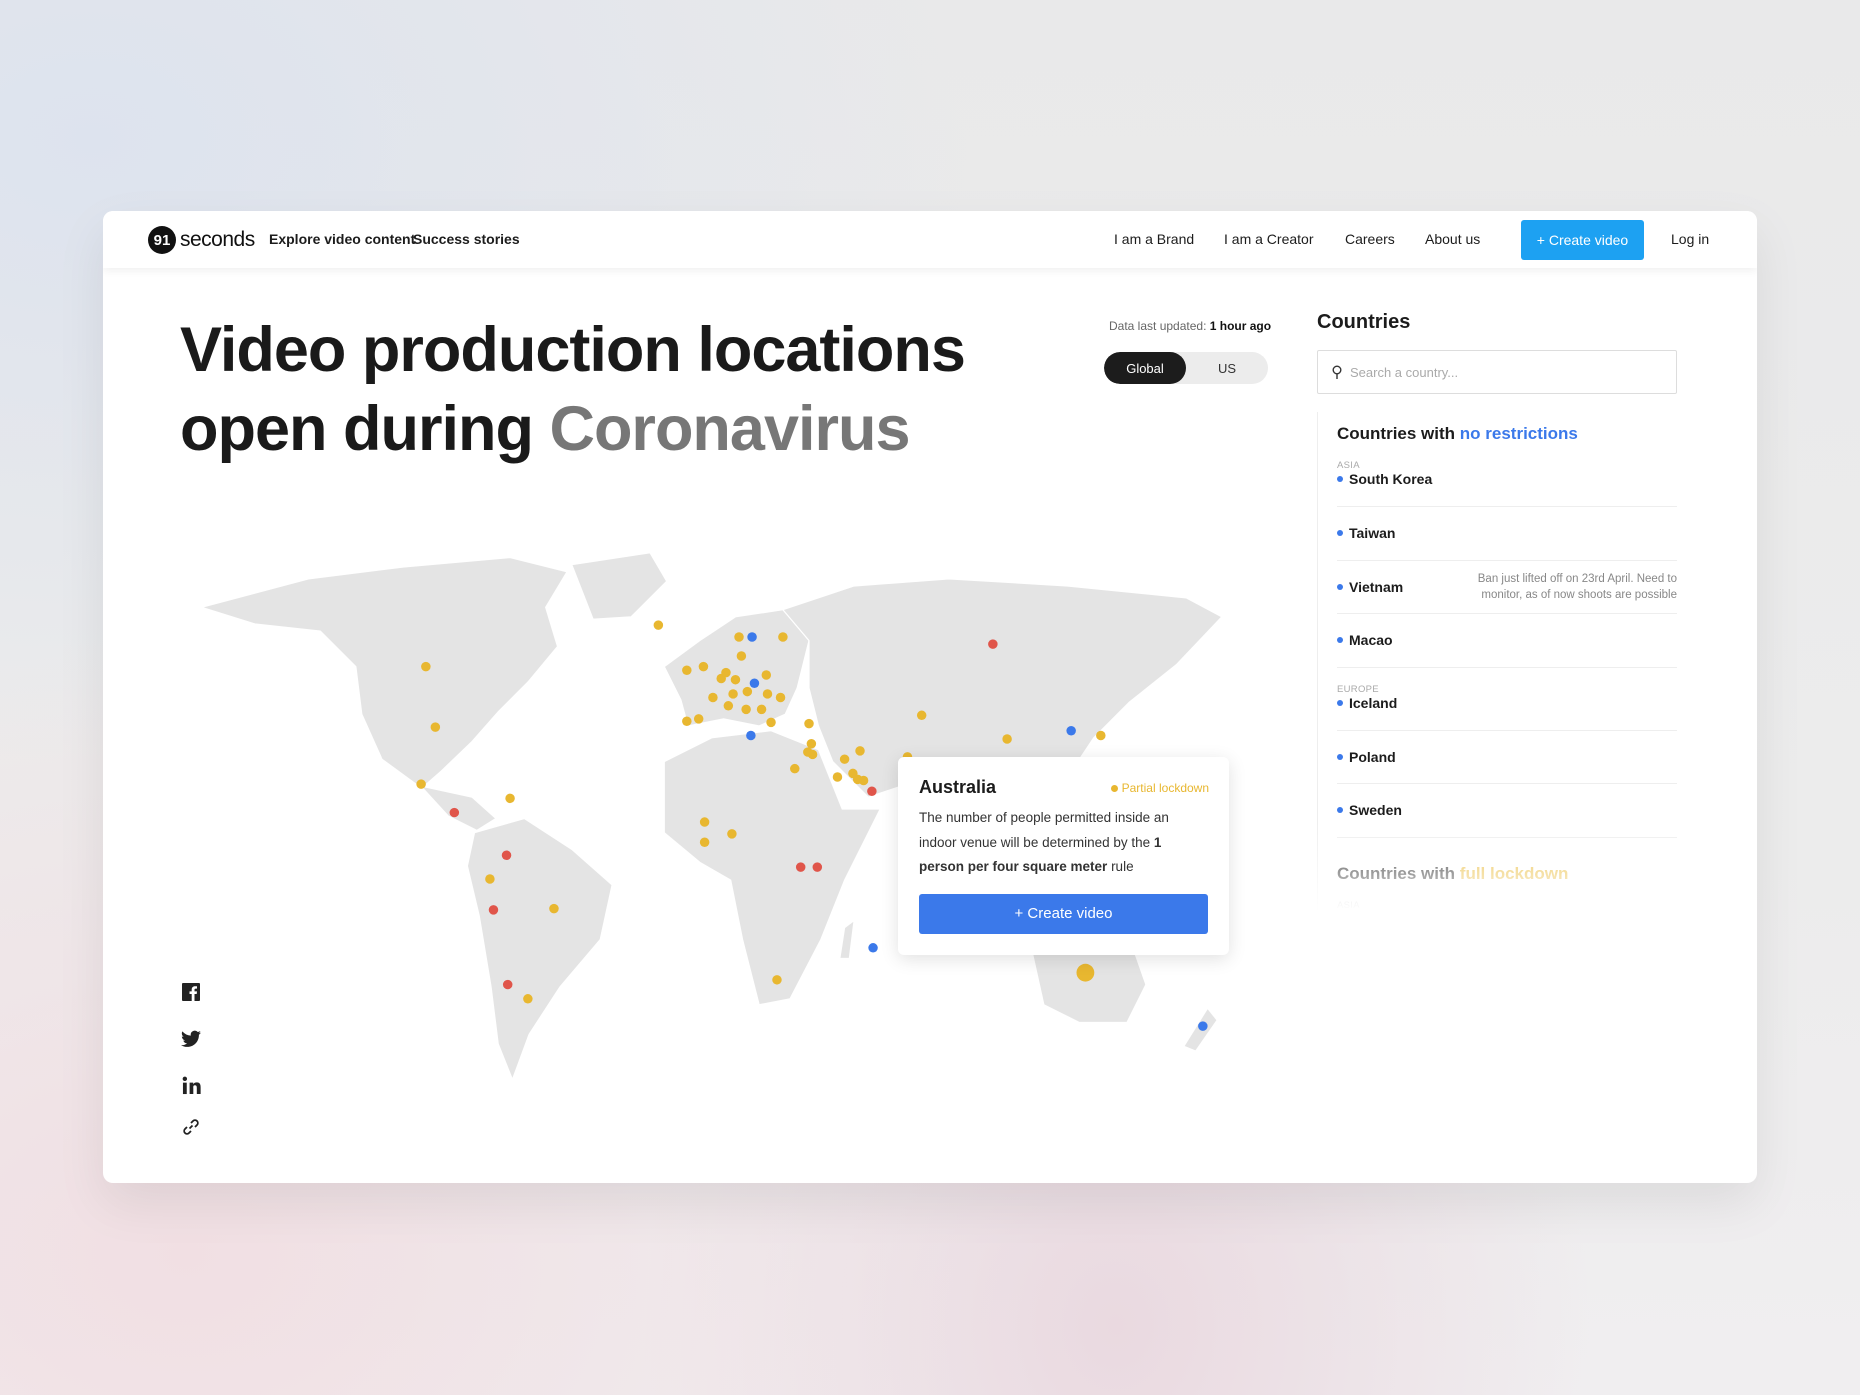 The height and width of the screenshot is (1395, 1860). What do you see at coordinates (539, 949) in the screenshot?
I see `south-america` at bounding box center [539, 949].